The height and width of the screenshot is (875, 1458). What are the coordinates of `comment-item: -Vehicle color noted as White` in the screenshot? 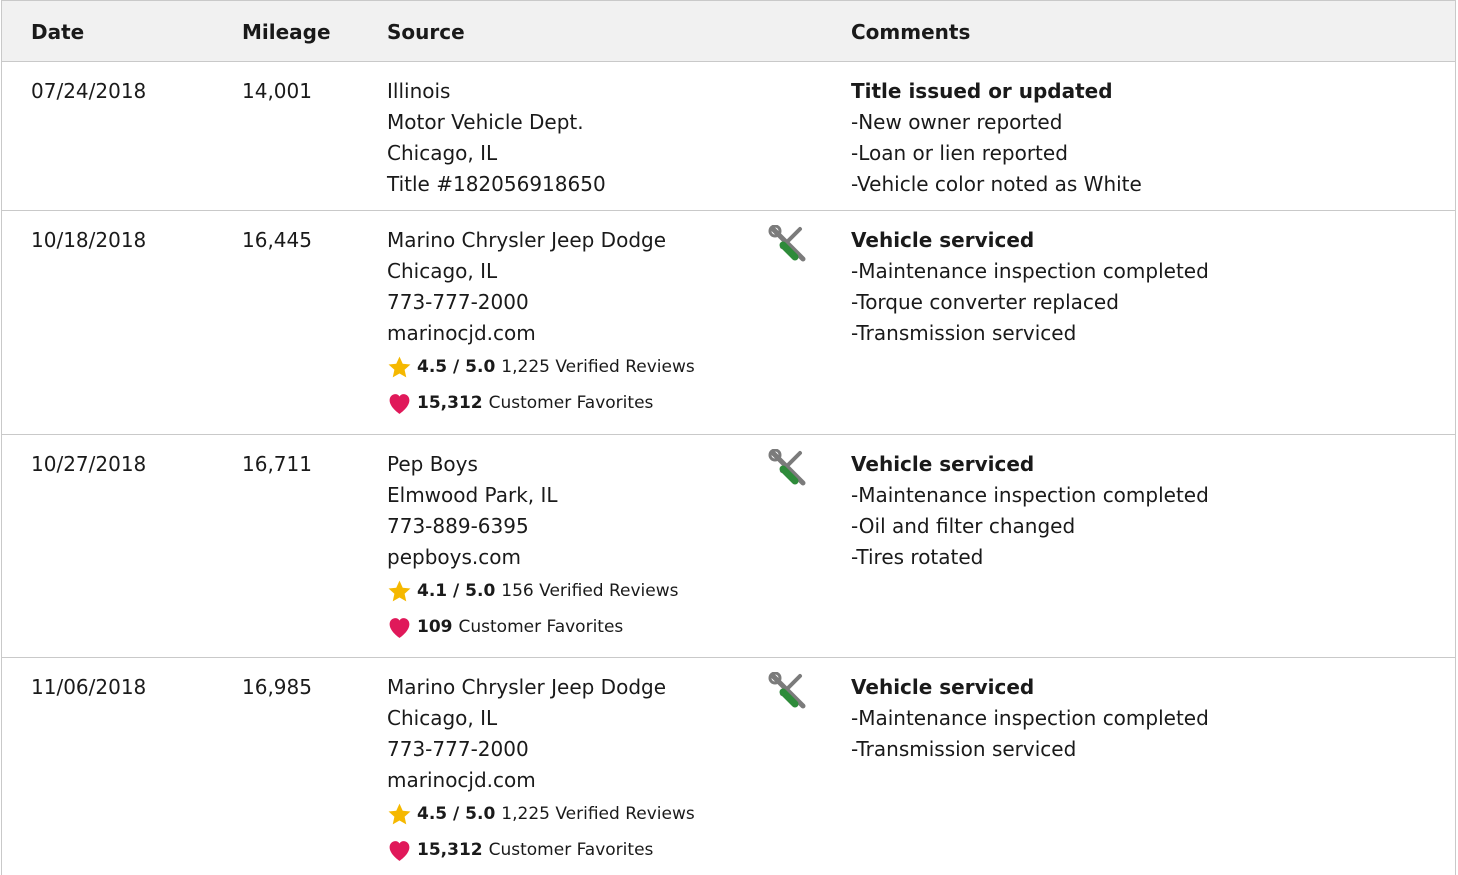 It's located at (996, 184).